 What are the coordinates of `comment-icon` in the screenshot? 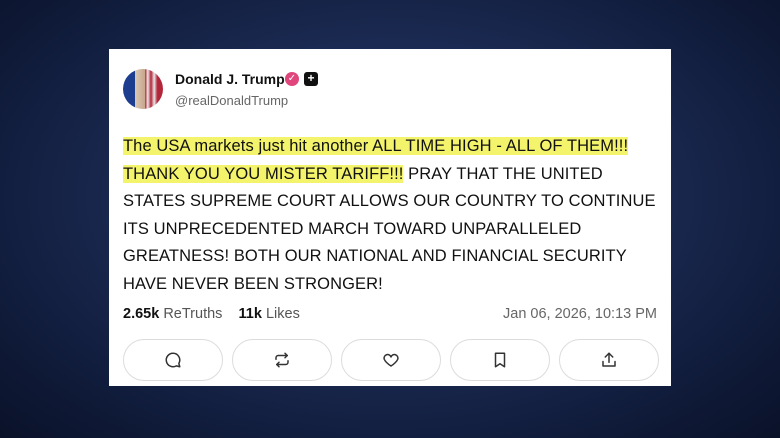 It's located at (173, 360).